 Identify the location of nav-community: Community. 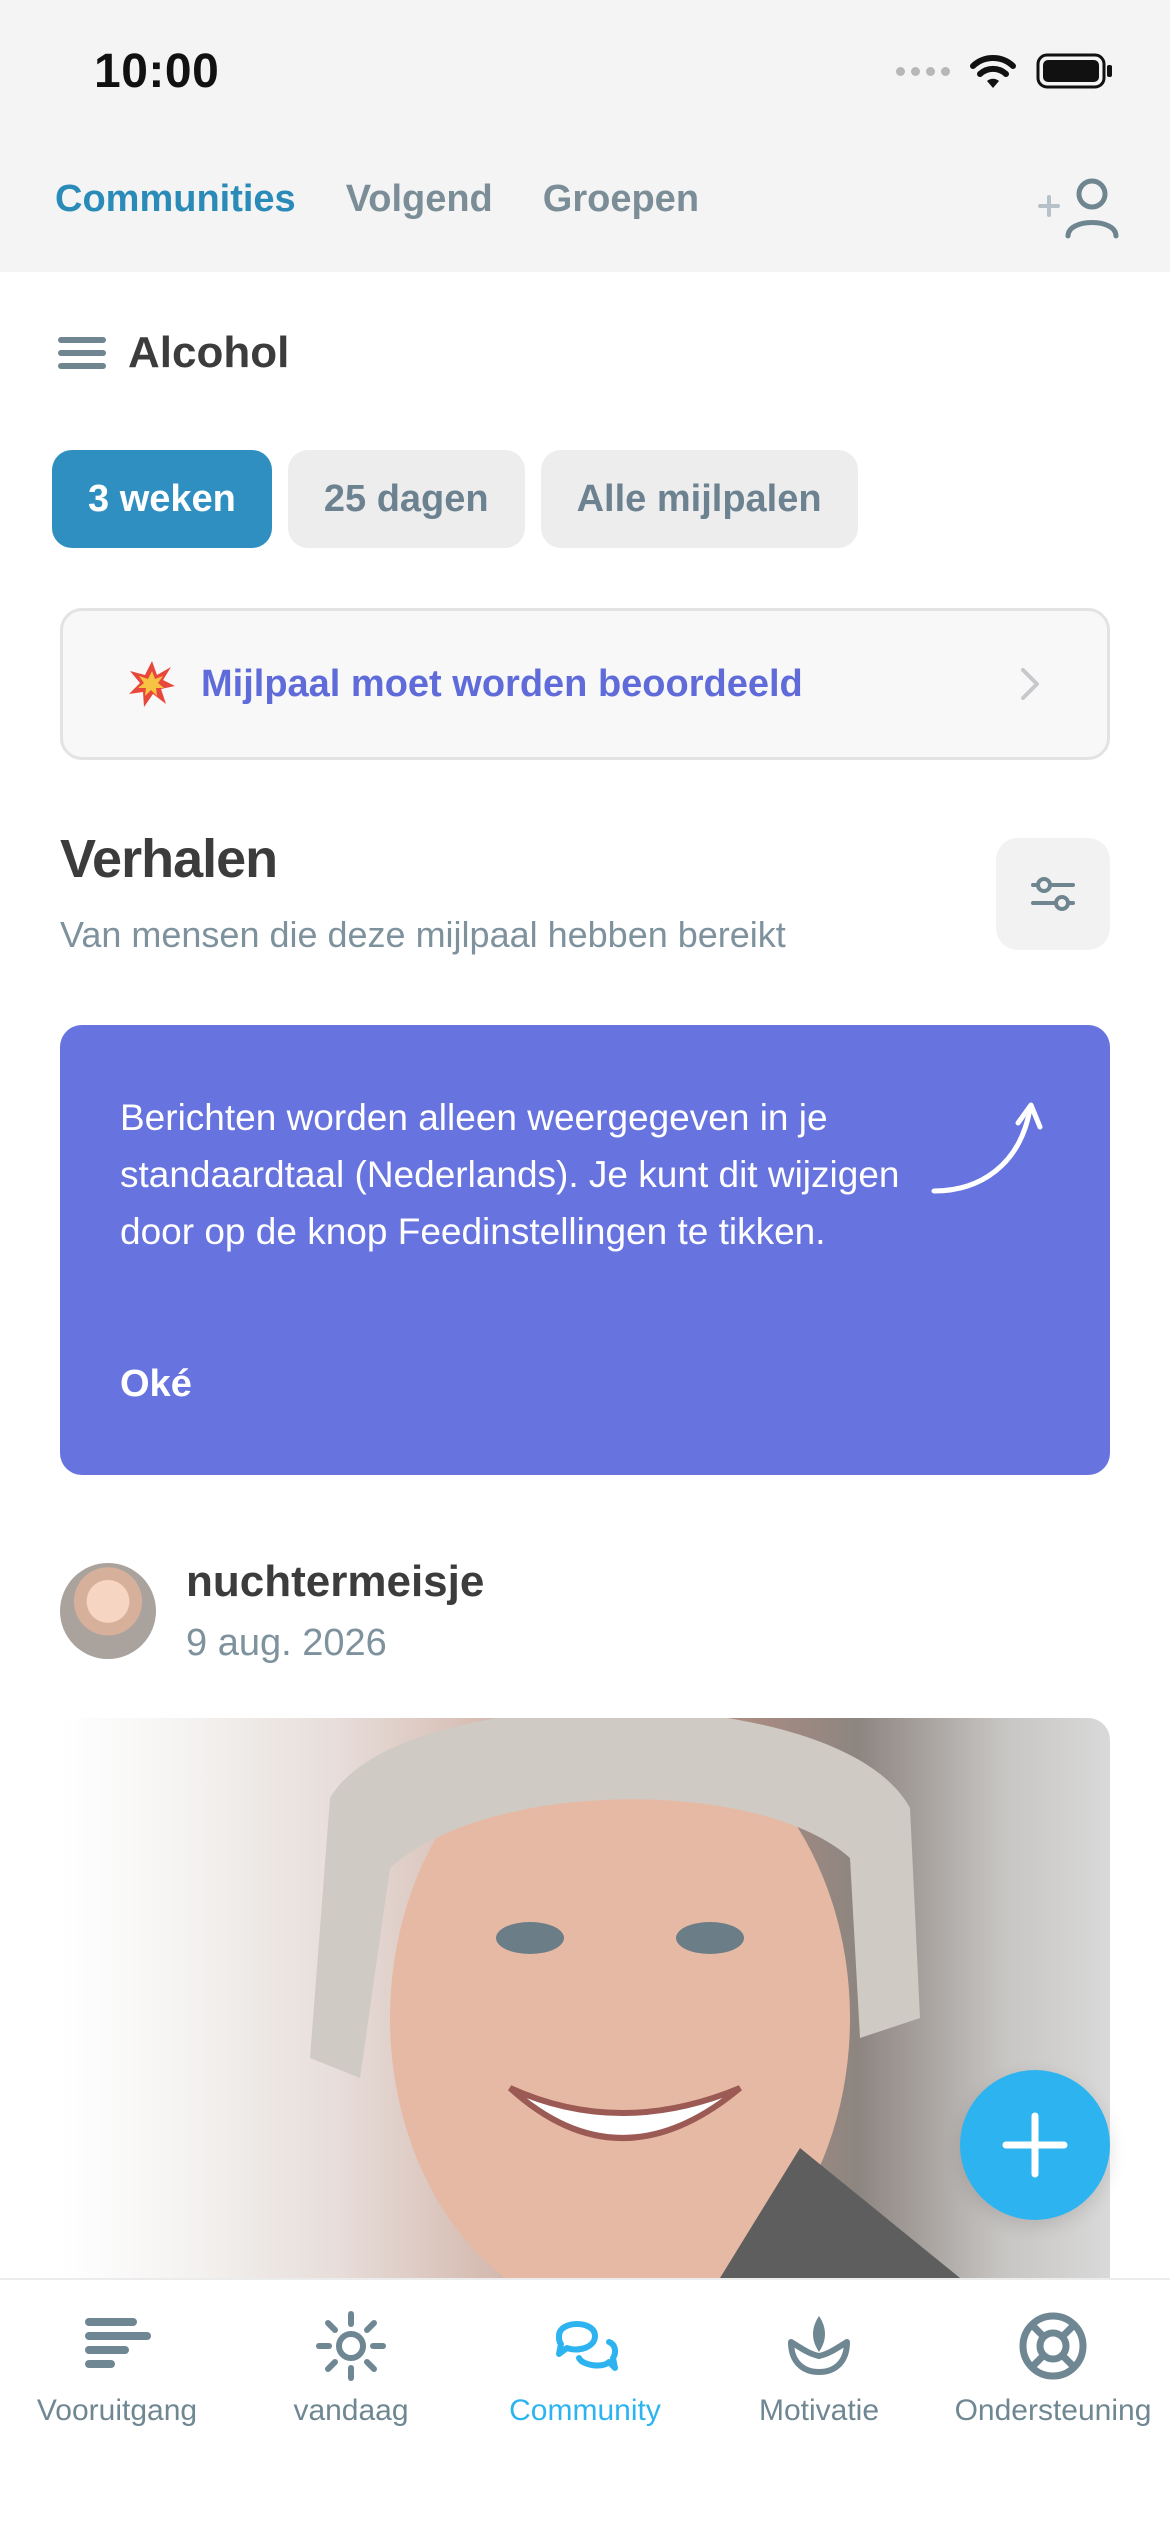
(585, 2406).